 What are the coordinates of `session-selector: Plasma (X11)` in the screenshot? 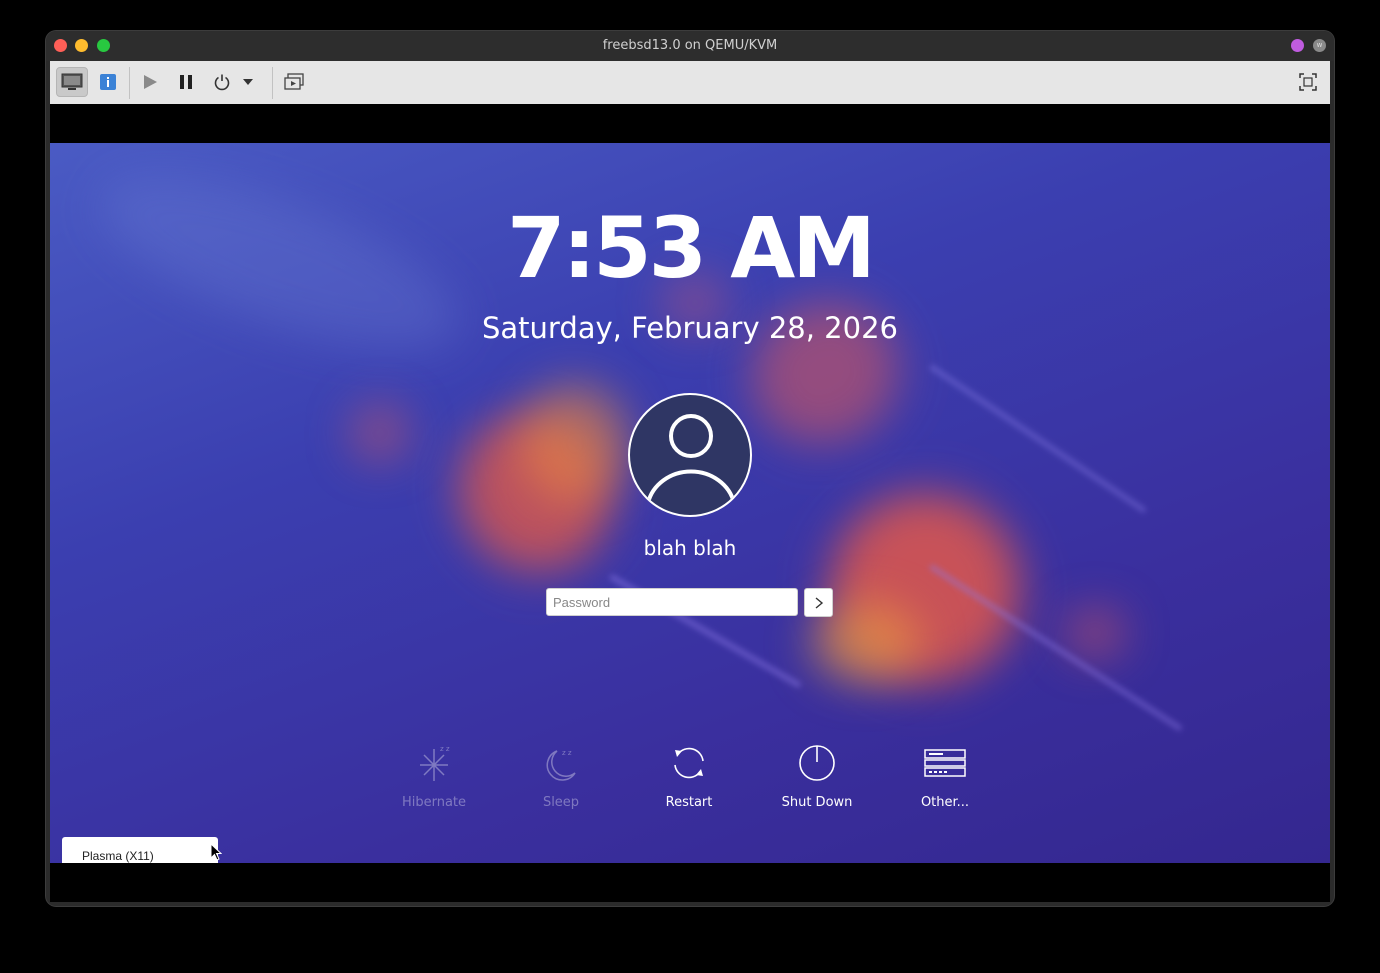 It's located at (140, 850).